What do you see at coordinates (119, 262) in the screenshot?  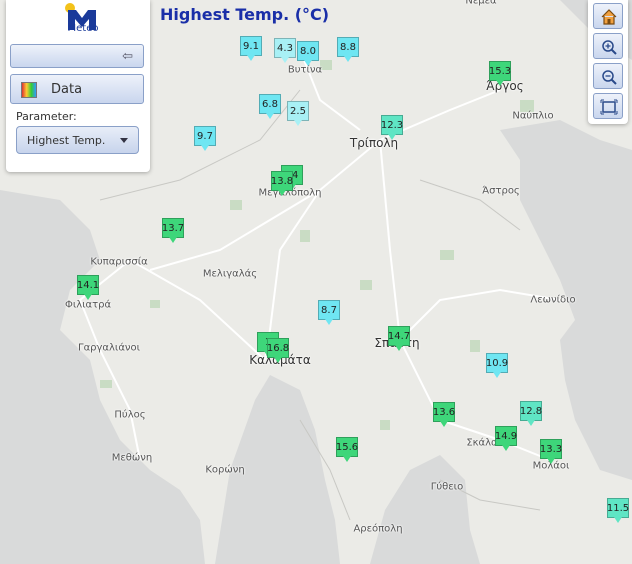 I see `place-label: Κυπαρισσία` at bounding box center [119, 262].